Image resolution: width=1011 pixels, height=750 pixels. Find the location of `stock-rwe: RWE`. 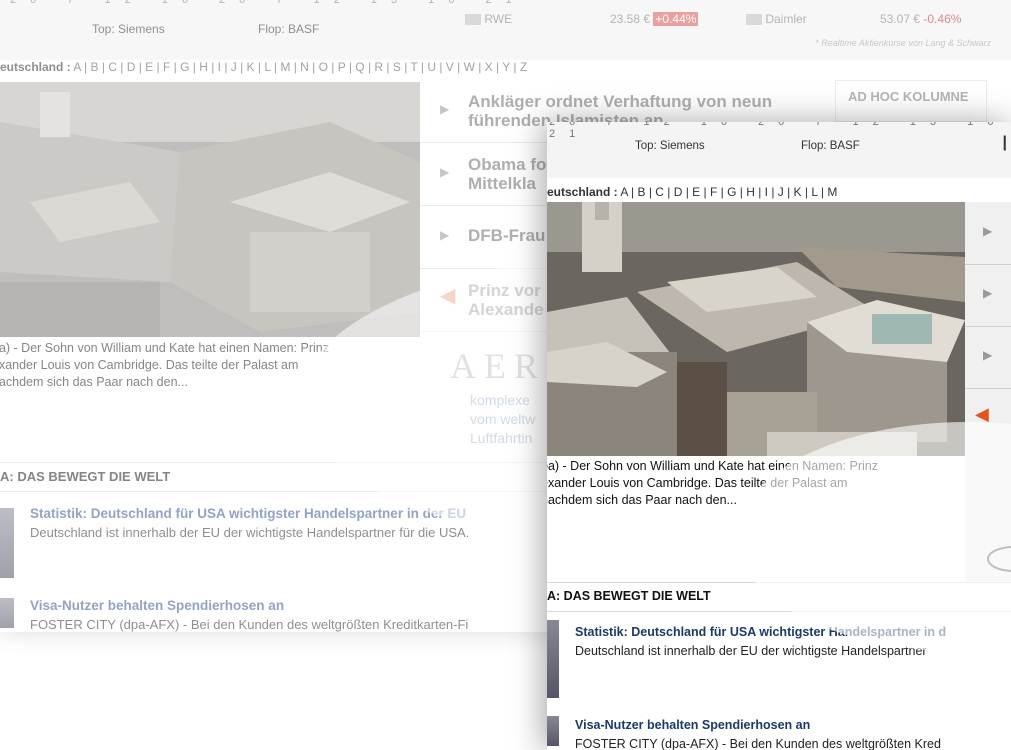

stock-rwe: RWE is located at coordinates (488, 19).